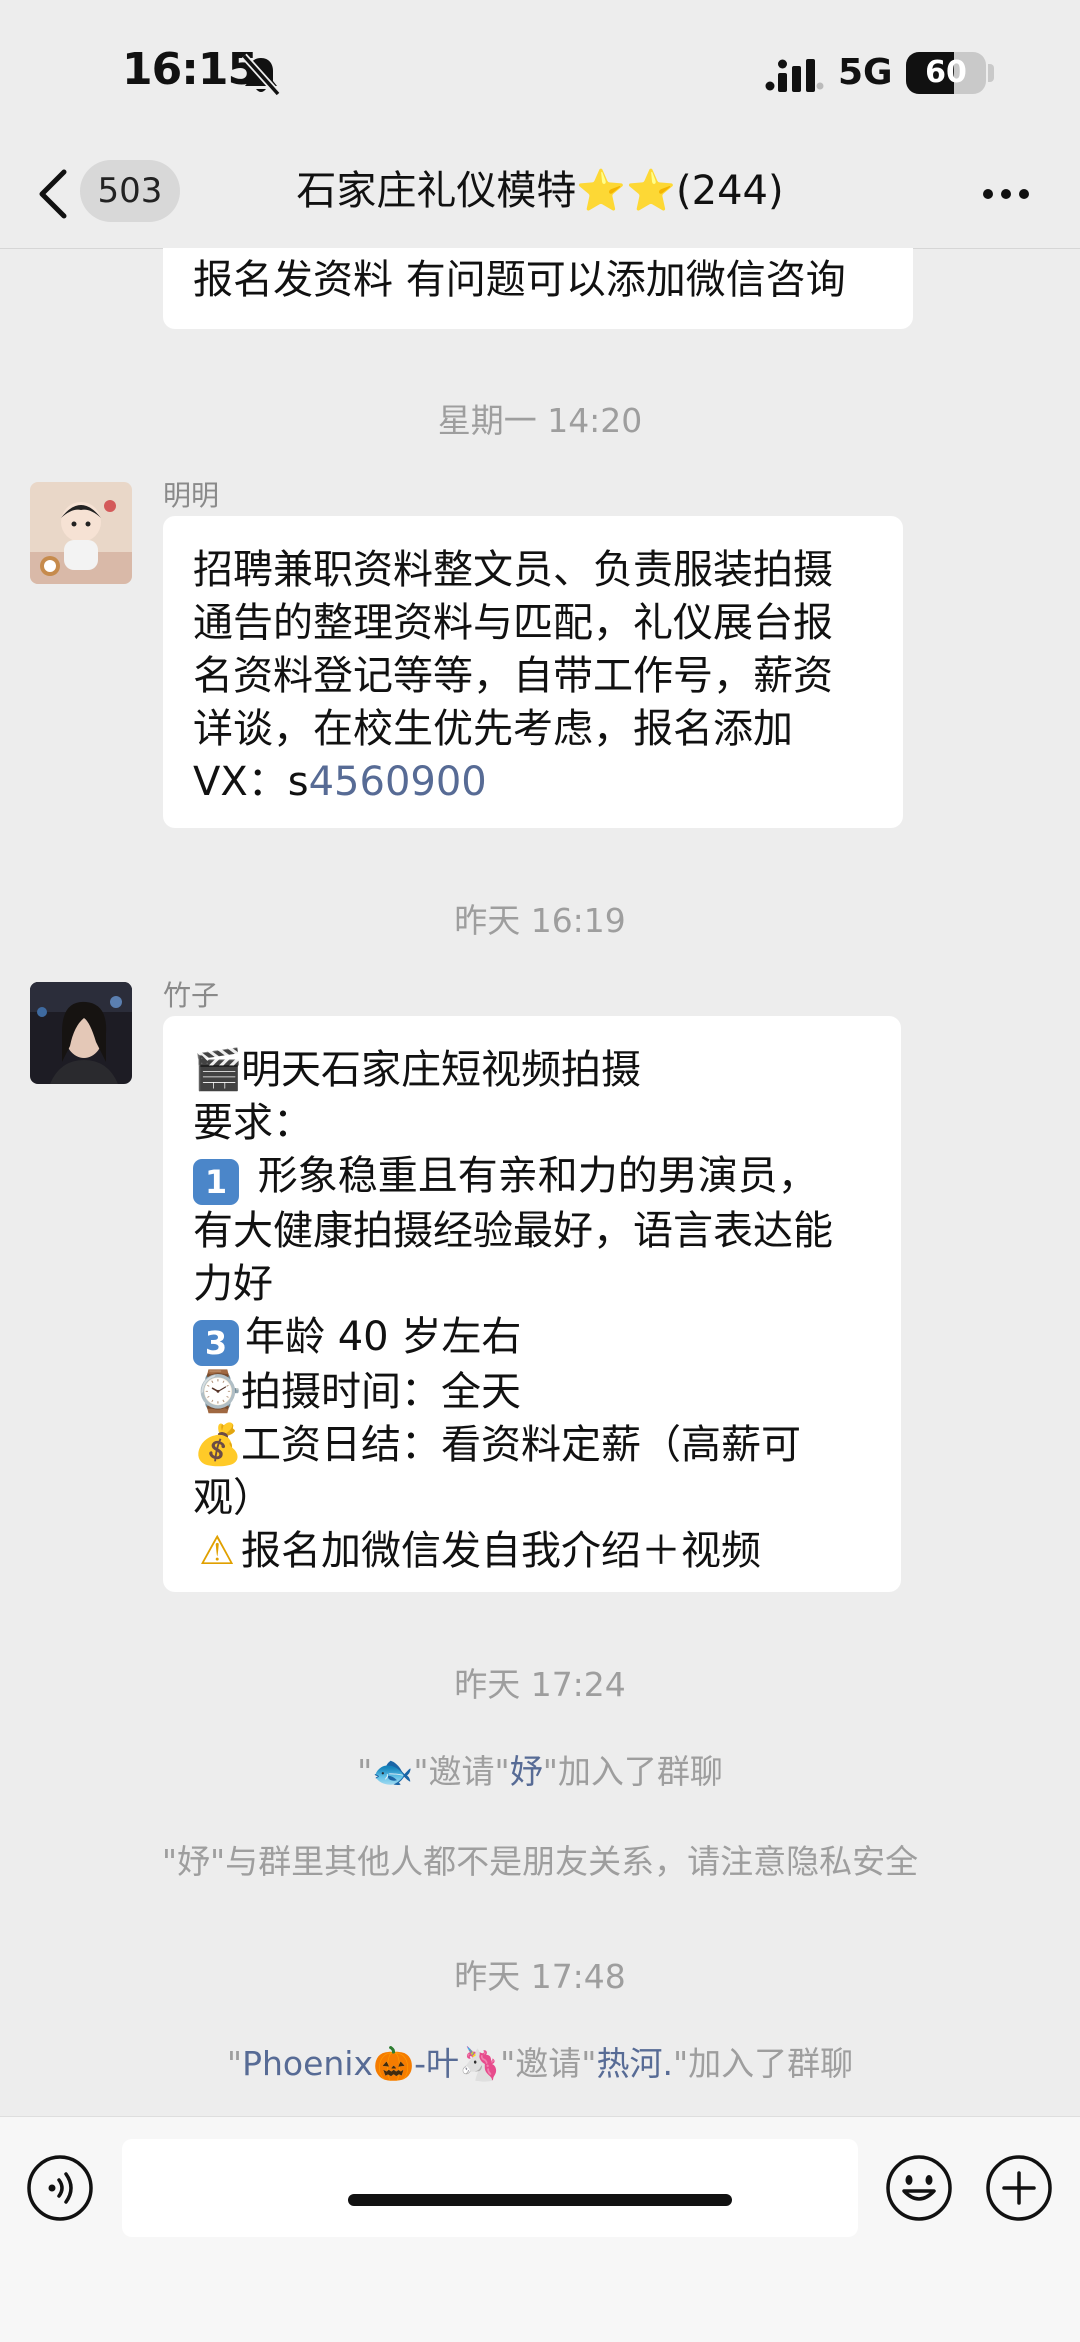 This screenshot has width=1080, height=2342. Describe the element at coordinates (216, 1343) in the screenshot. I see `keycap-icon: 3` at that location.